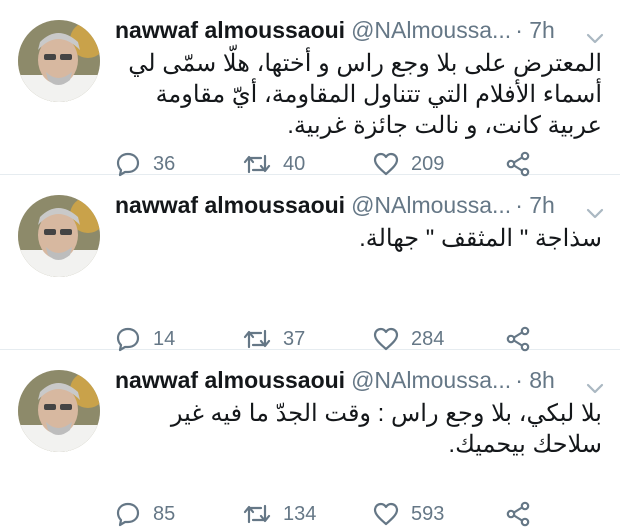 The height and width of the screenshot is (528, 620). I want to click on tweet-actions: 36 40 209, so click(345, 164).